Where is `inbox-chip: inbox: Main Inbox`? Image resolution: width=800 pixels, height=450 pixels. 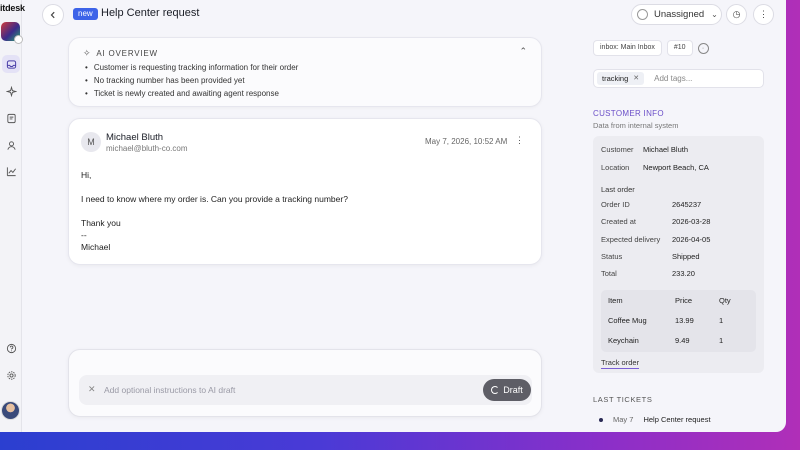 inbox-chip: inbox: Main Inbox is located at coordinates (627, 48).